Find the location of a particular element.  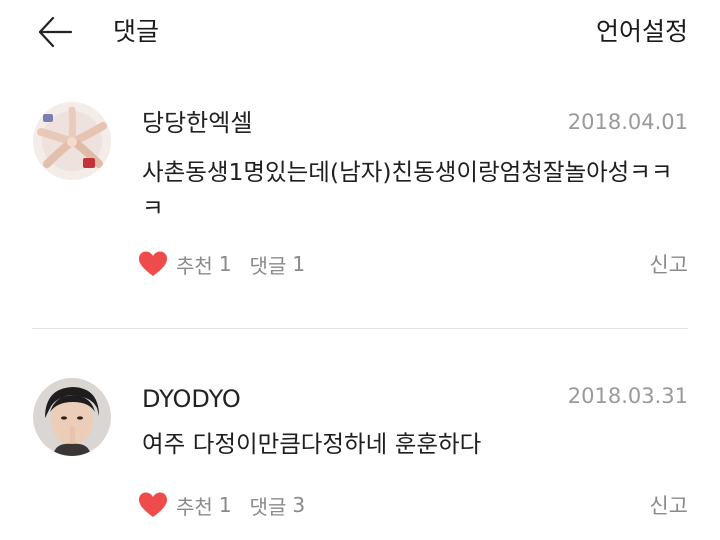

hands-photo-avatar is located at coordinates (72, 141).